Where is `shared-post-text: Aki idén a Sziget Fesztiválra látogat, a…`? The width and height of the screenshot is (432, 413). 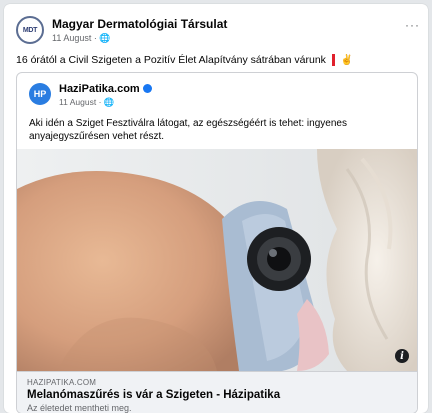
shared-post-text: Aki idén a Sziget Fesztiválra látogat, a… is located at coordinates (188, 130).